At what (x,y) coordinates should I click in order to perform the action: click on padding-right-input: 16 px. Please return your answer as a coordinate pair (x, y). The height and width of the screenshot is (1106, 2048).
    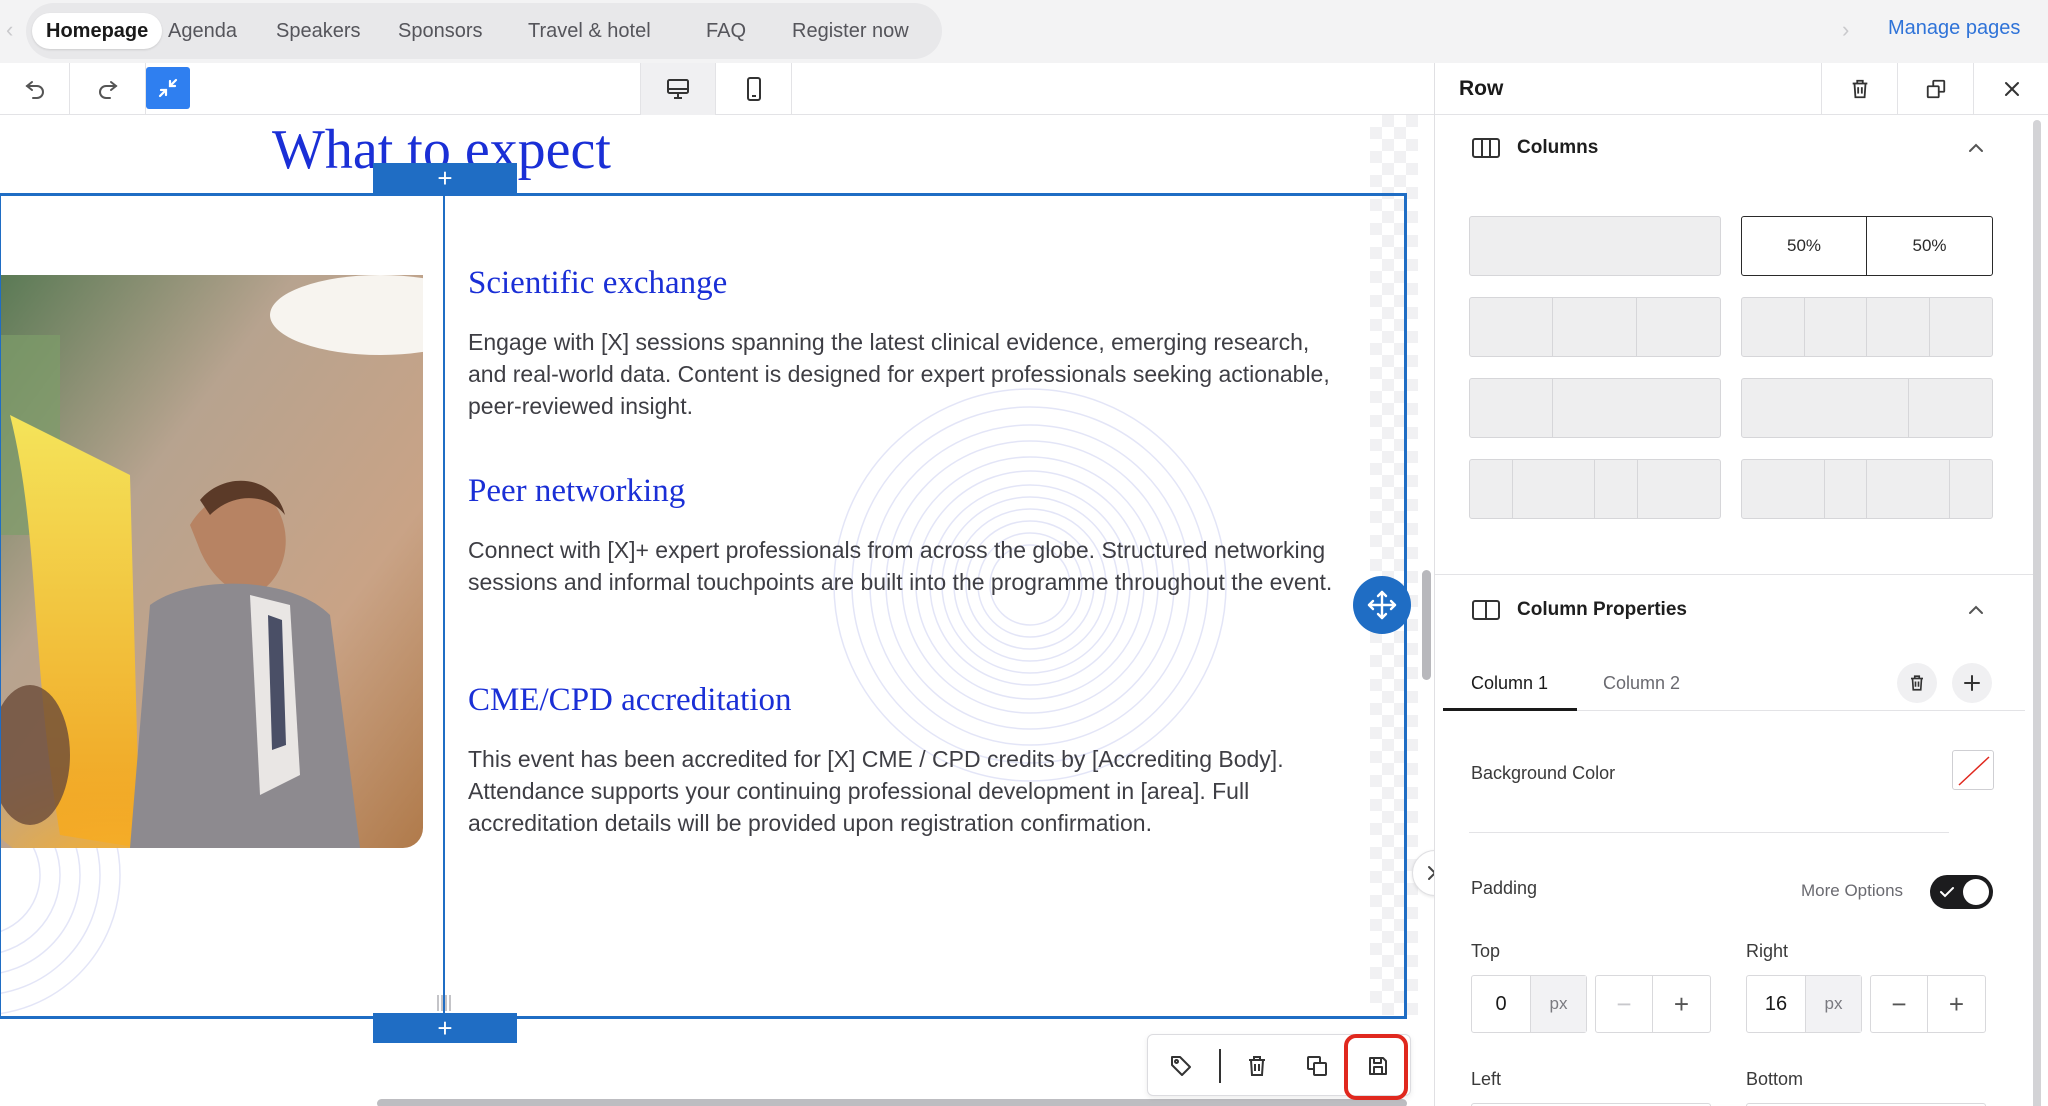
    Looking at the image, I should click on (1804, 1004).